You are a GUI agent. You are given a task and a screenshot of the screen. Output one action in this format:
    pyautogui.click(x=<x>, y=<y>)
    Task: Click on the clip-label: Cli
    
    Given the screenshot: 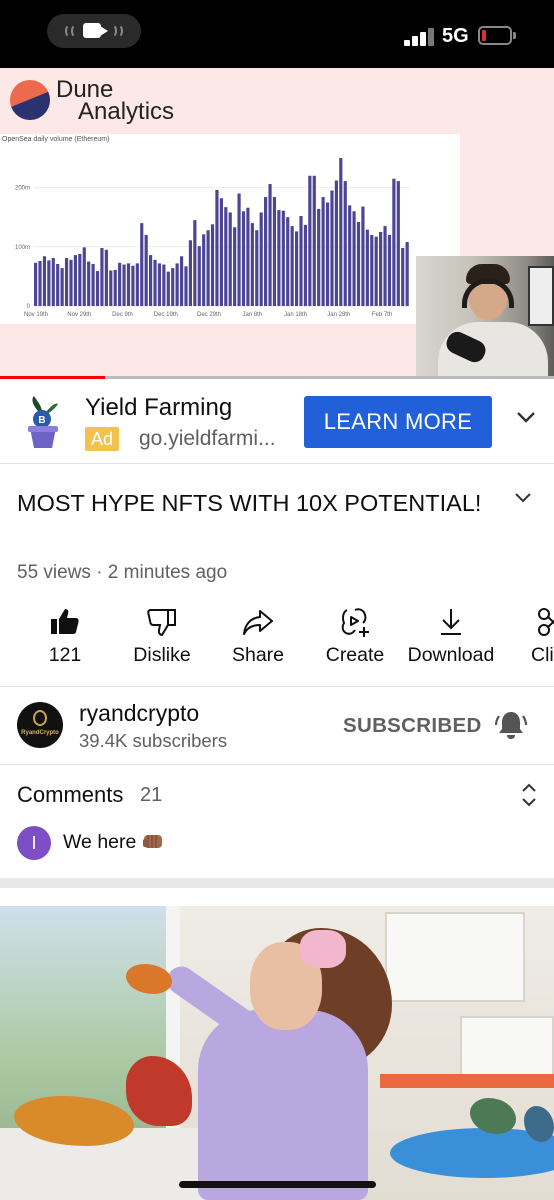 What is the action you would take?
    pyautogui.click(x=542, y=655)
    